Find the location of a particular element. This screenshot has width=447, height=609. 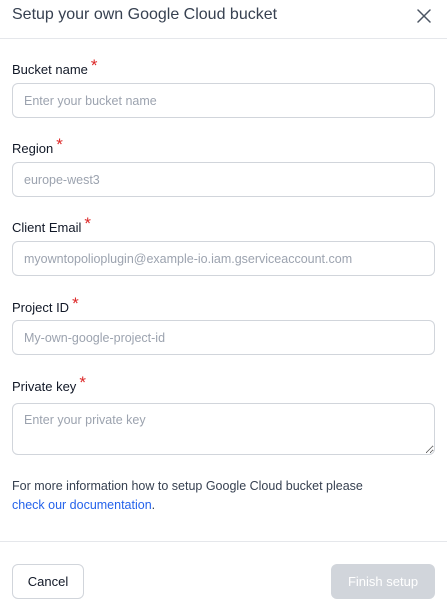

project-id-input is located at coordinates (223, 337).